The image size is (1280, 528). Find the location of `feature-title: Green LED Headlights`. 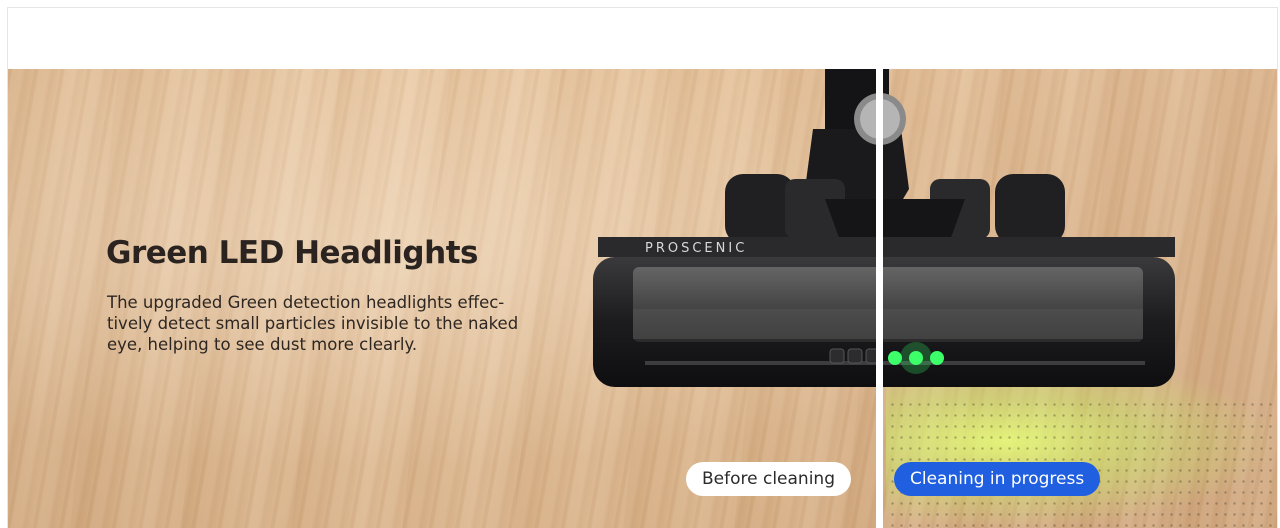

feature-title: Green LED Headlights is located at coordinates (292, 253).